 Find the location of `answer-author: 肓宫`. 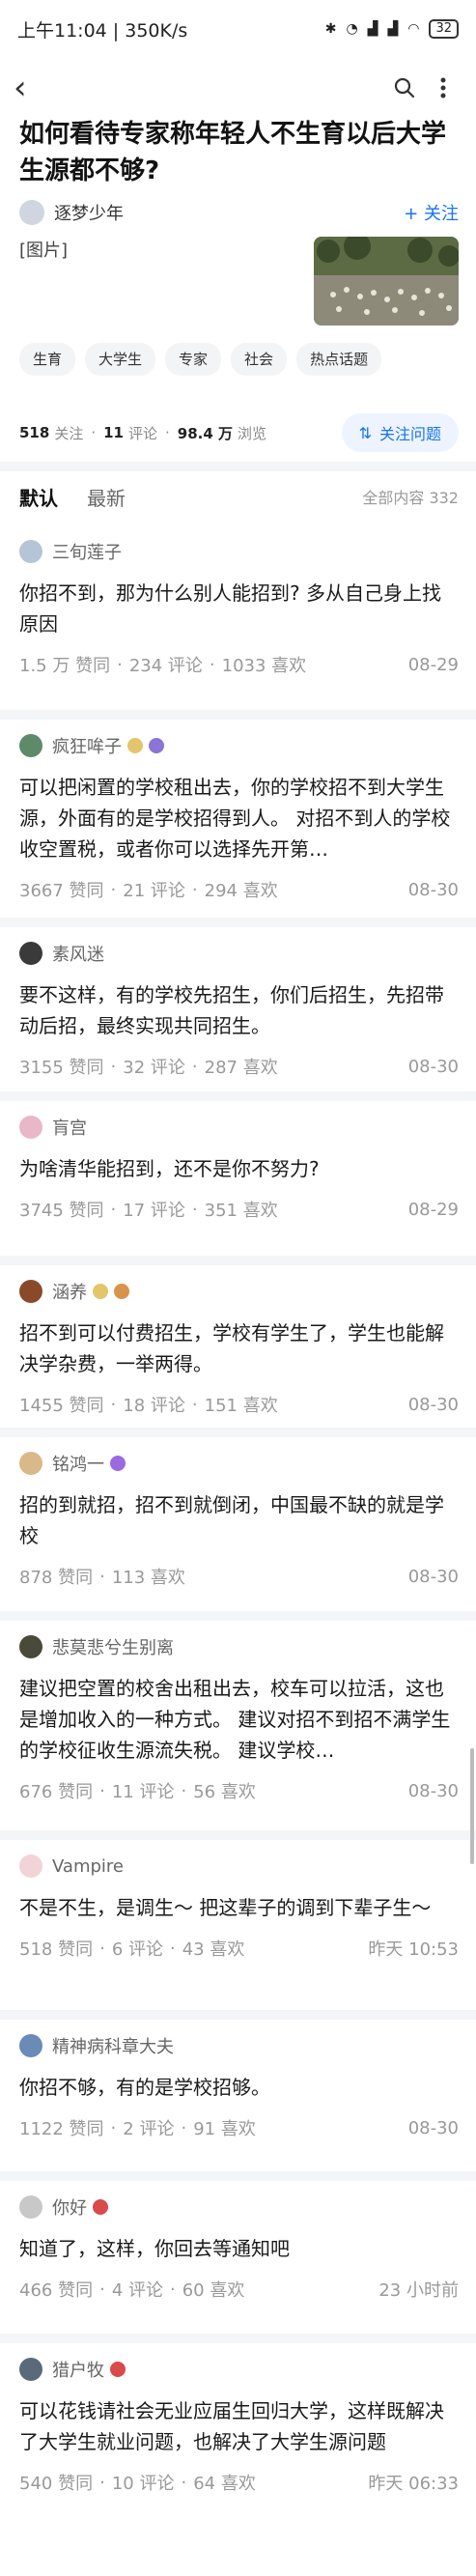

answer-author: 肓宫 is located at coordinates (69, 1127).